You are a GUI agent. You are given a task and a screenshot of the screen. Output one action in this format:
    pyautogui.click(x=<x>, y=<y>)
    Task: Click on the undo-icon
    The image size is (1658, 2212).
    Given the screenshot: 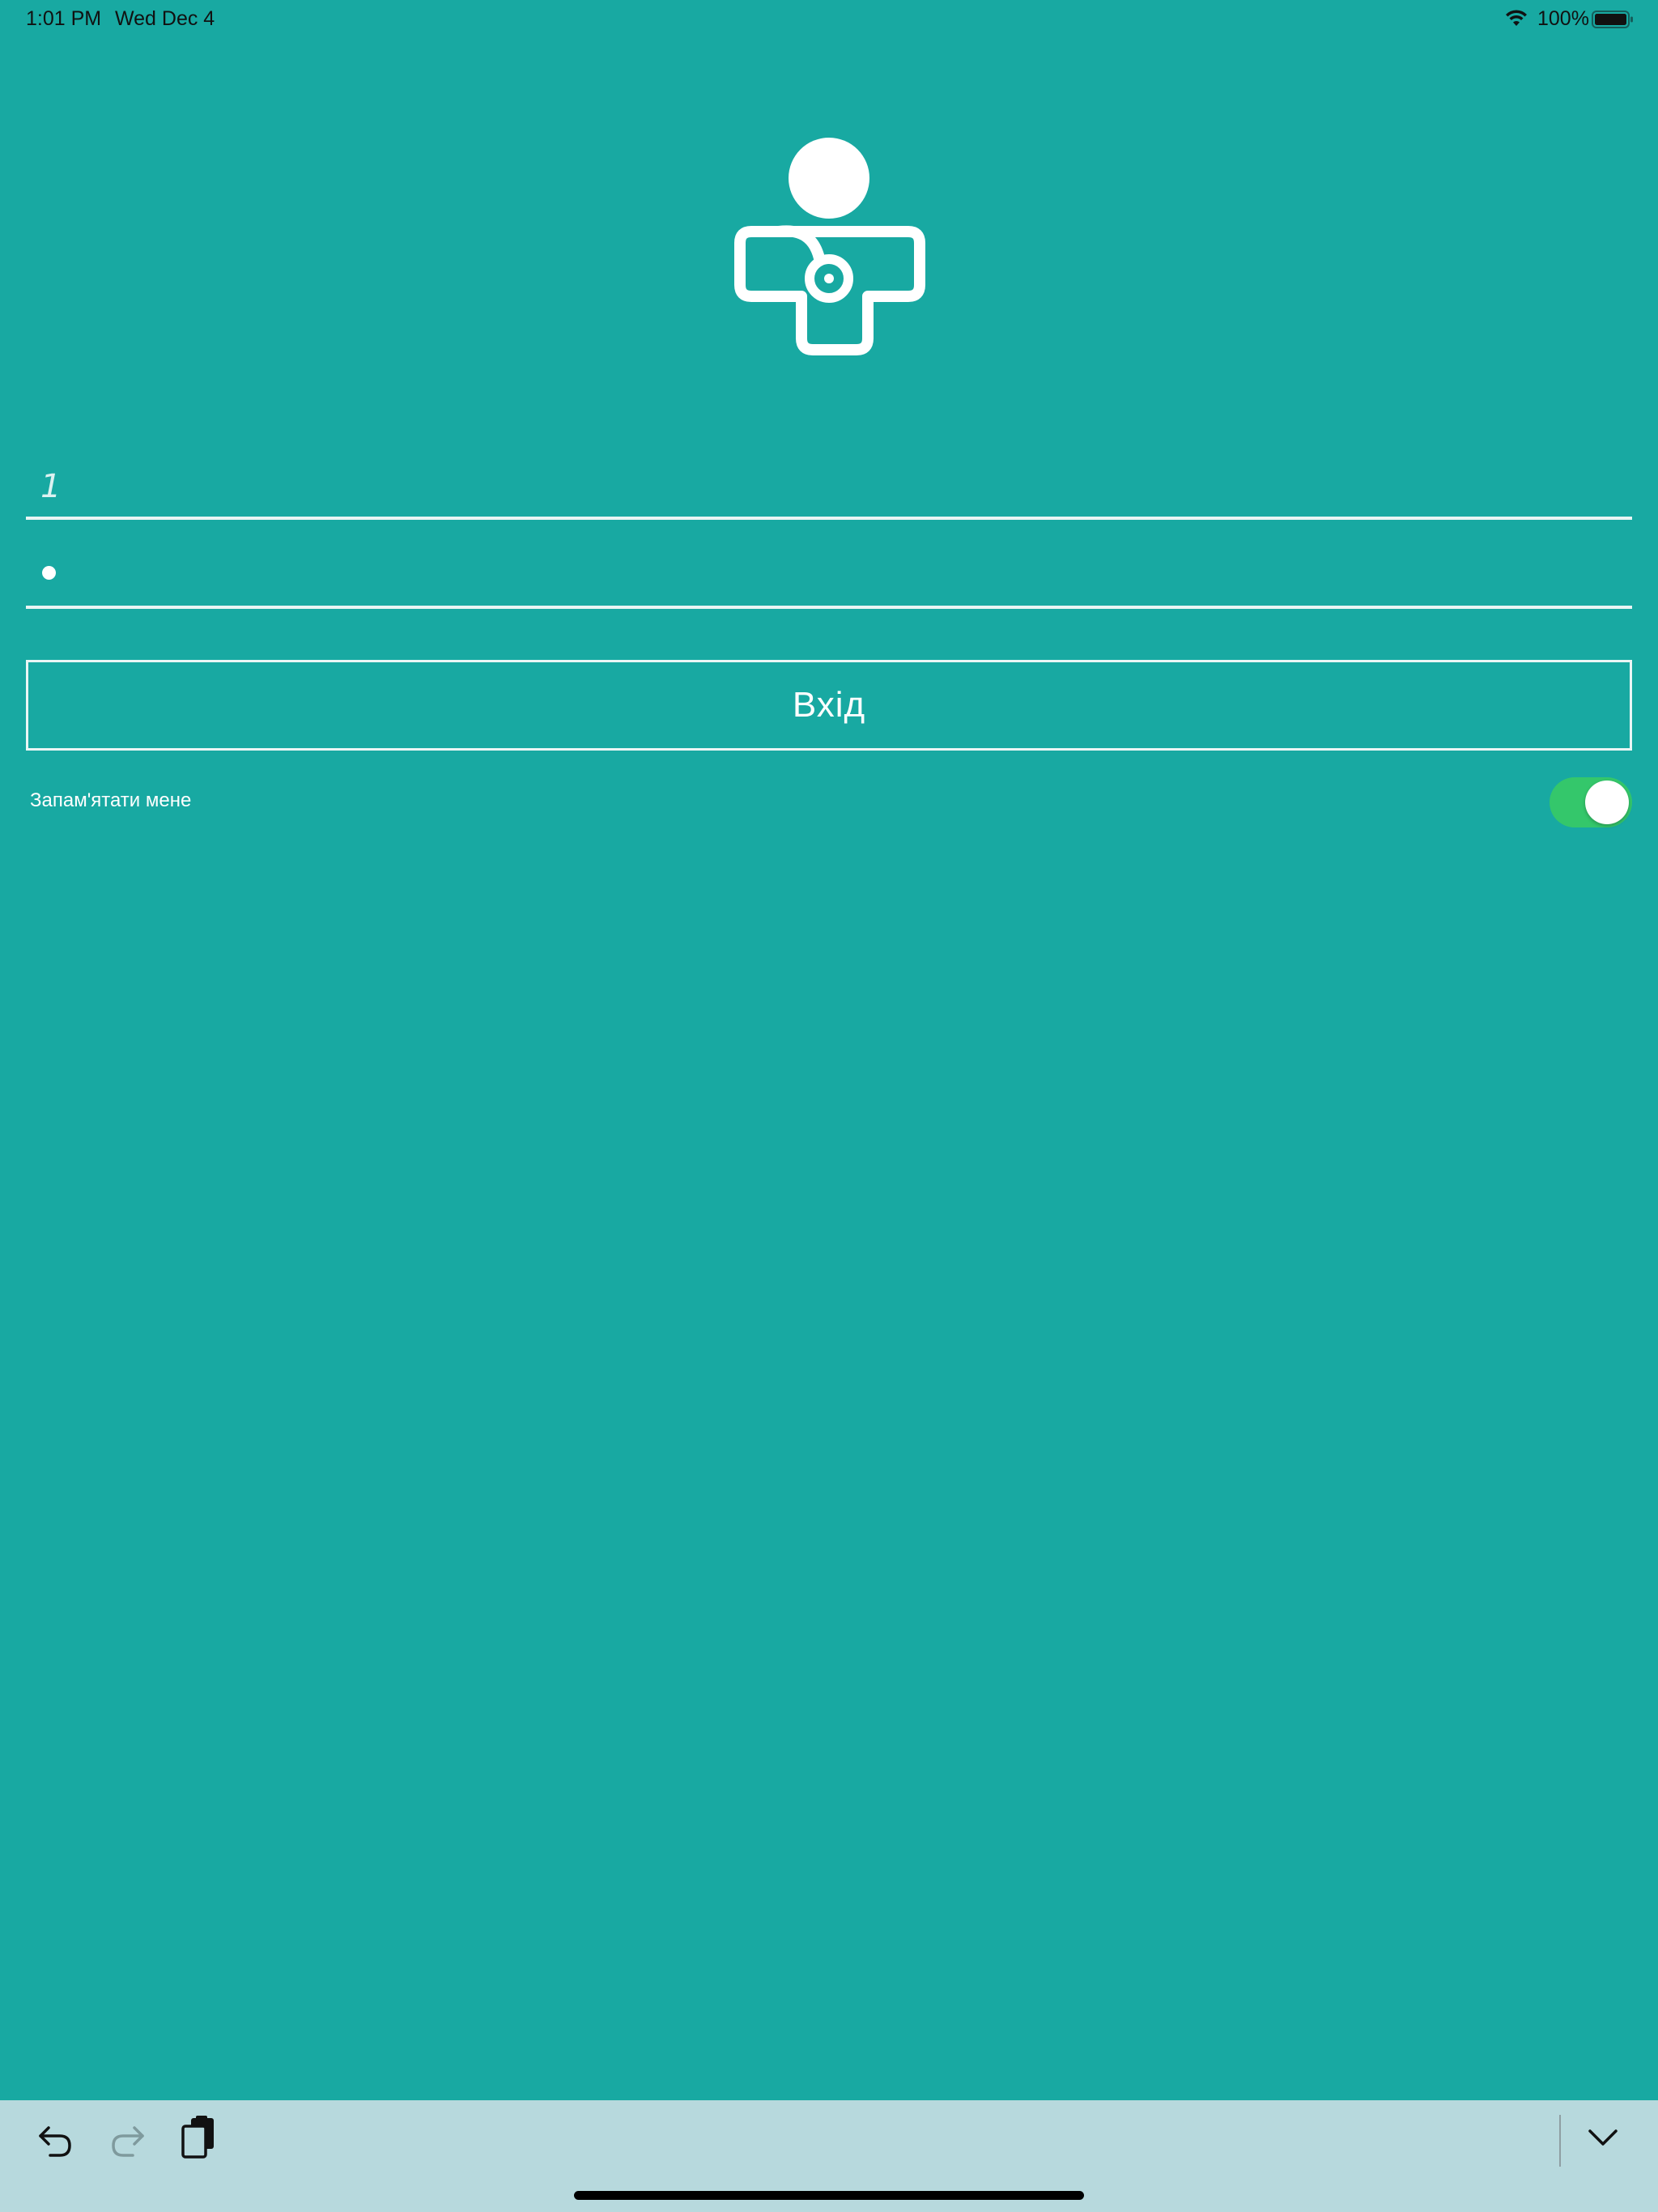 What is the action you would take?
    pyautogui.click(x=55, y=2139)
    